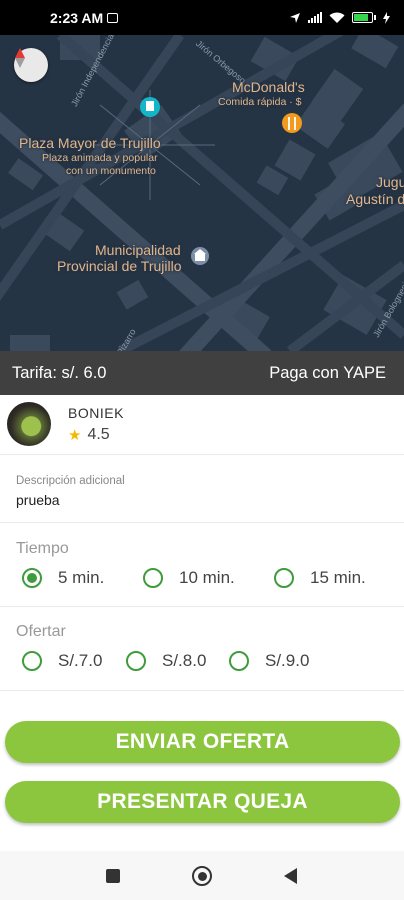 The image size is (404, 900). I want to click on message-notification-icon, so click(113, 17).